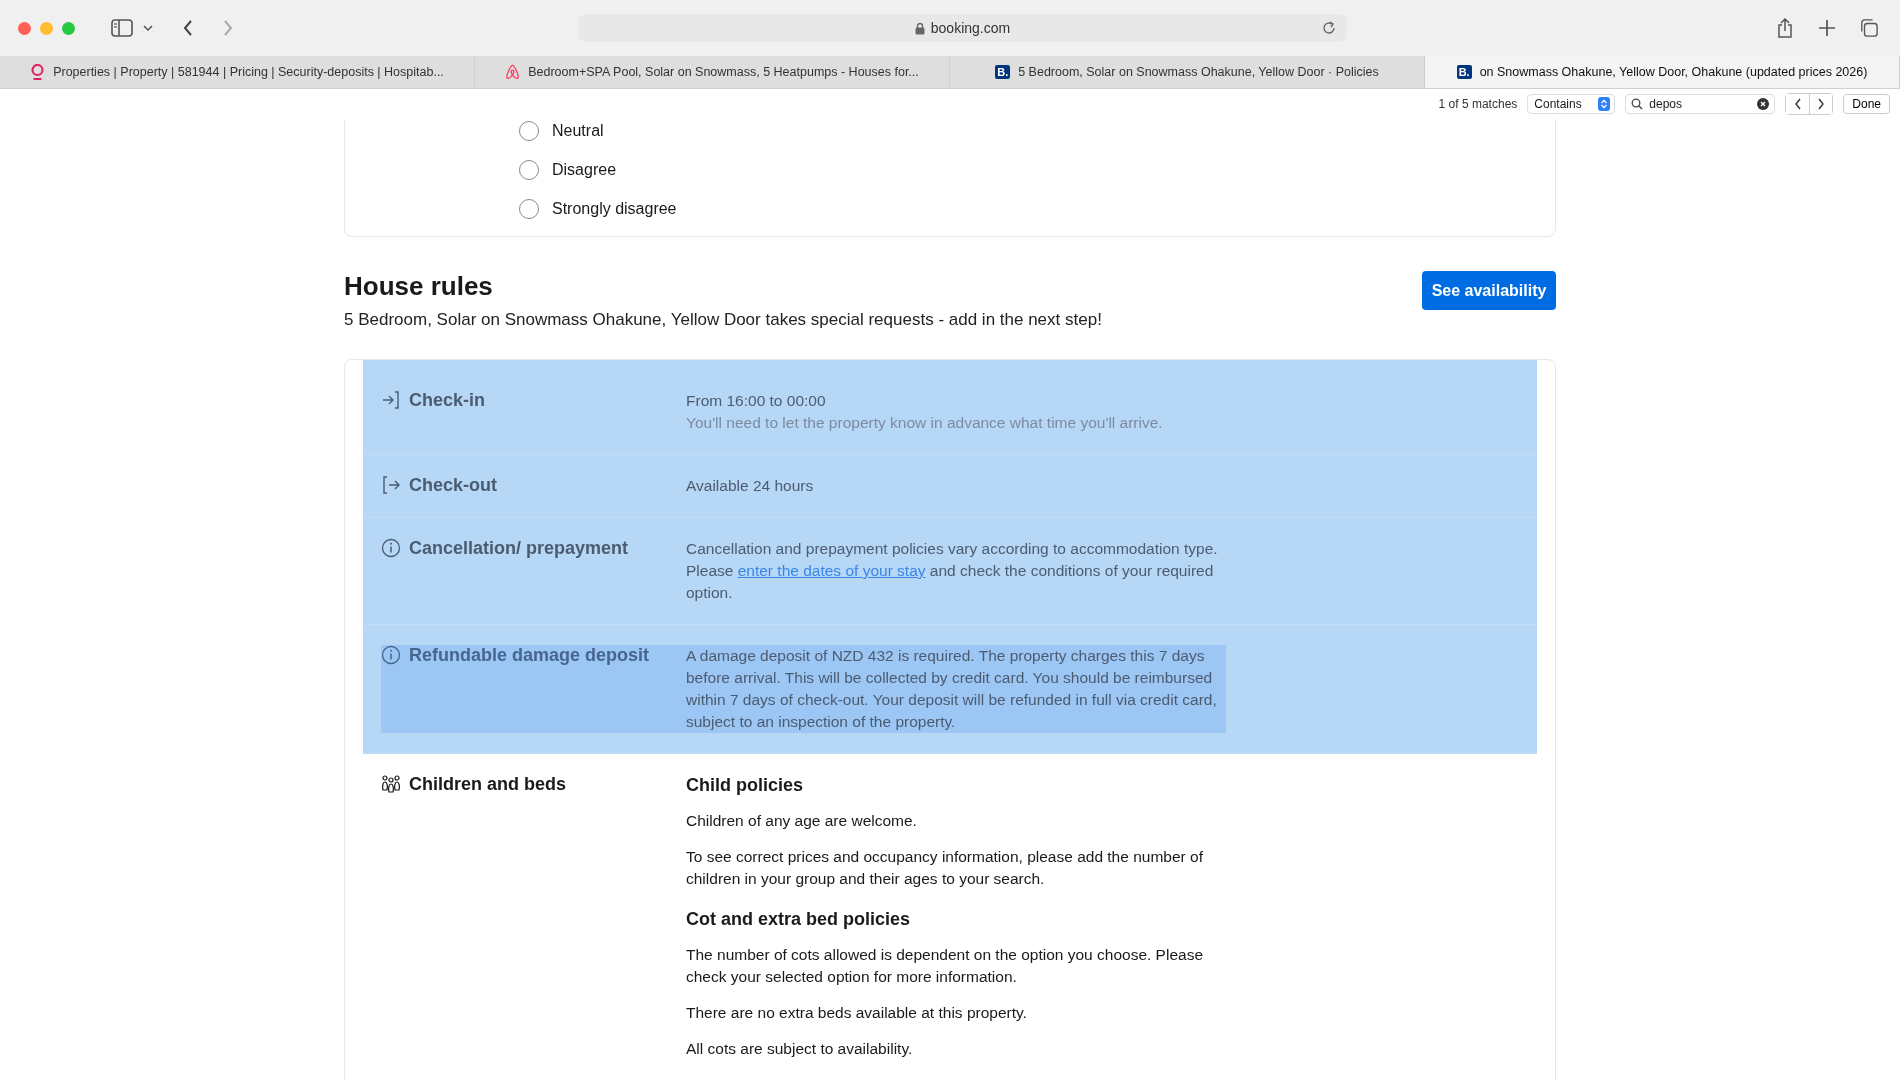  I want to click on people-icon, so click(391, 784).